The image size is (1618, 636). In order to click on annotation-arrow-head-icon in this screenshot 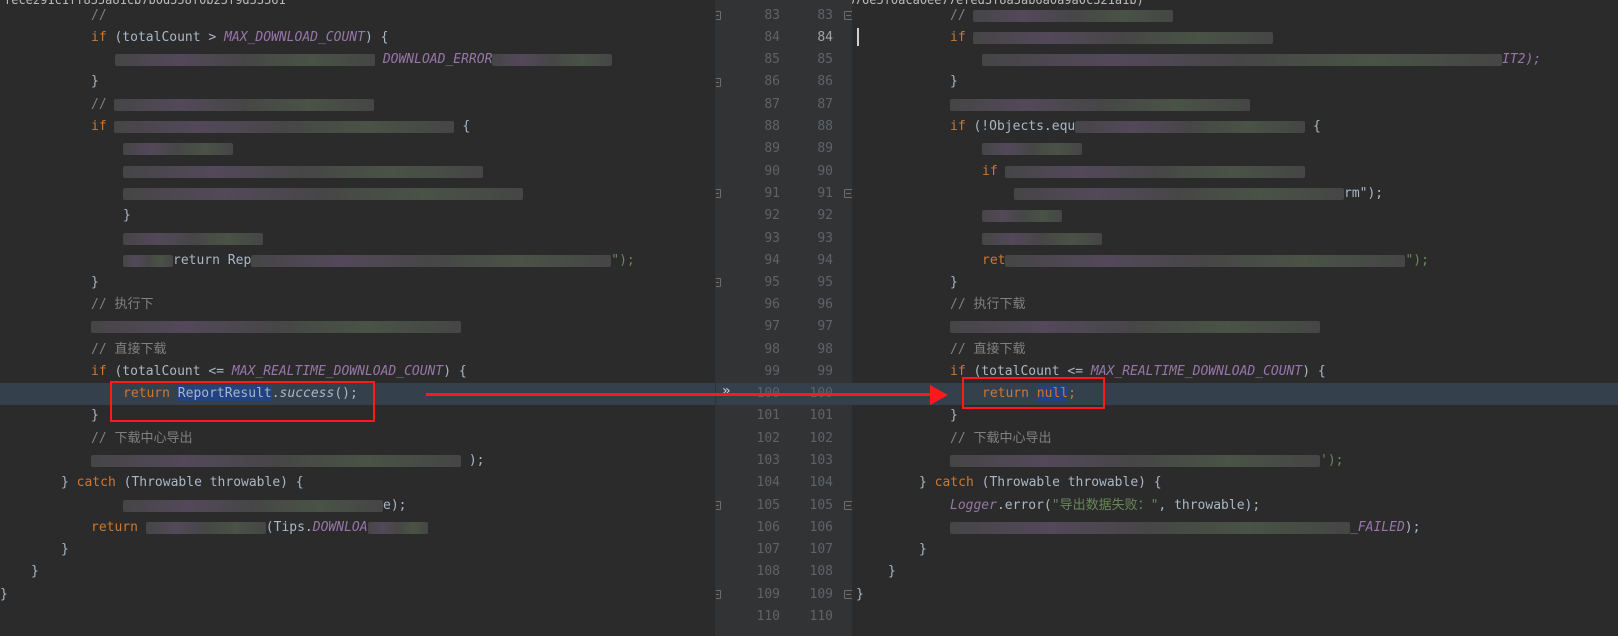, I will do `click(939, 395)`.